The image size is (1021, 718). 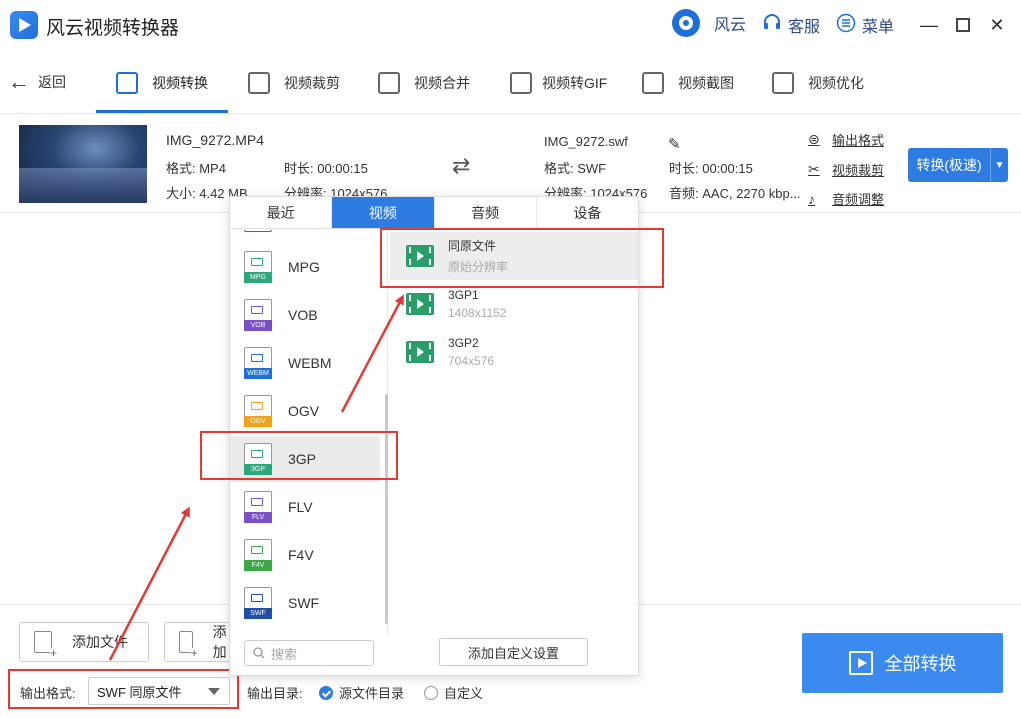 I want to click on tab-video-screenshot: 视频截图, so click(x=688, y=83).